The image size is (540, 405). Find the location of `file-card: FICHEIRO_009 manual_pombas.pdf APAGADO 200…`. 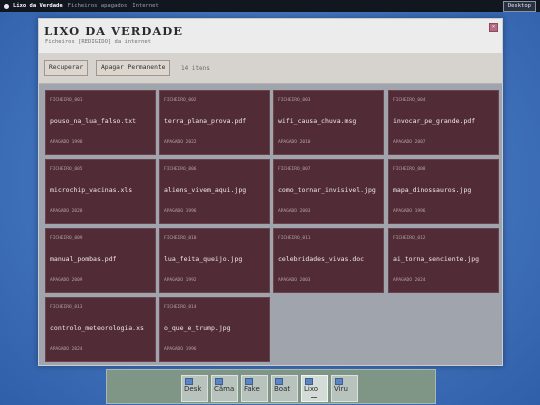

file-card: FICHEIRO_009 manual_pombas.pdf APAGADO 200… is located at coordinates (100, 260).